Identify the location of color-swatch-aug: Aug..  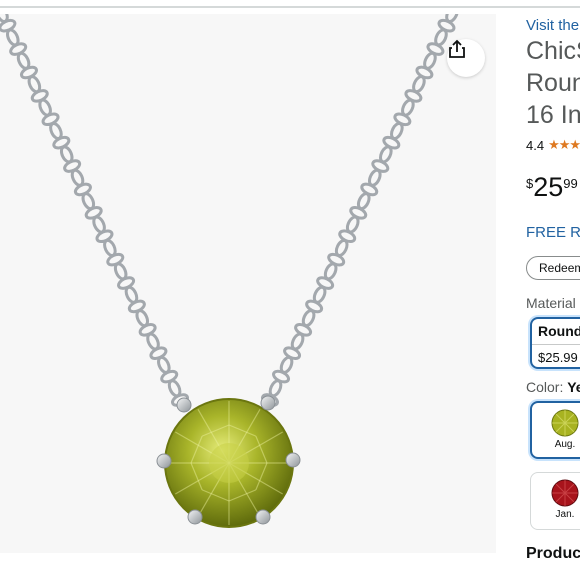
(555, 430).